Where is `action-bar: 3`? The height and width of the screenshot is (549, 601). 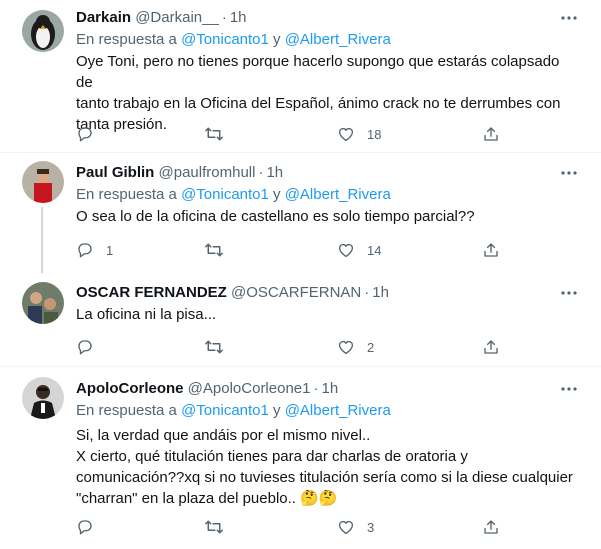 action-bar: 3 is located at coordinates (292, 527).